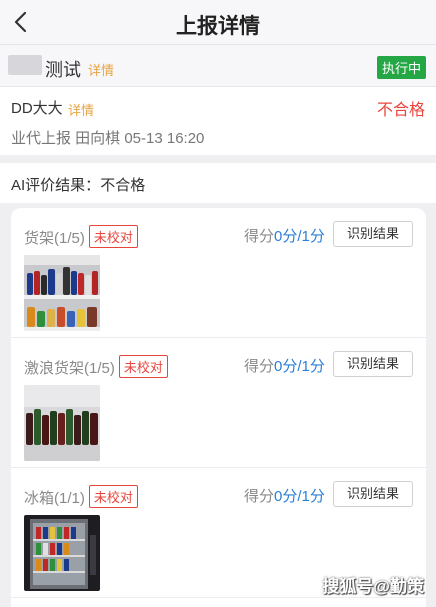 The image size is (436, 607). Describe the element at coordinates (218, 121) in the screenshot. I see `report-info: DD大大 详情 不合格 业代上报 田向棋 05-13 16:20` at that location.